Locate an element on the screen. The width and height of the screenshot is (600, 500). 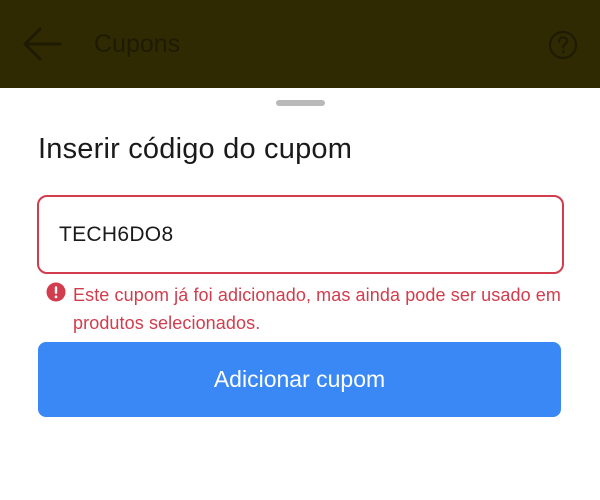
arrow-left-icon is located at coordinates (42, 44).